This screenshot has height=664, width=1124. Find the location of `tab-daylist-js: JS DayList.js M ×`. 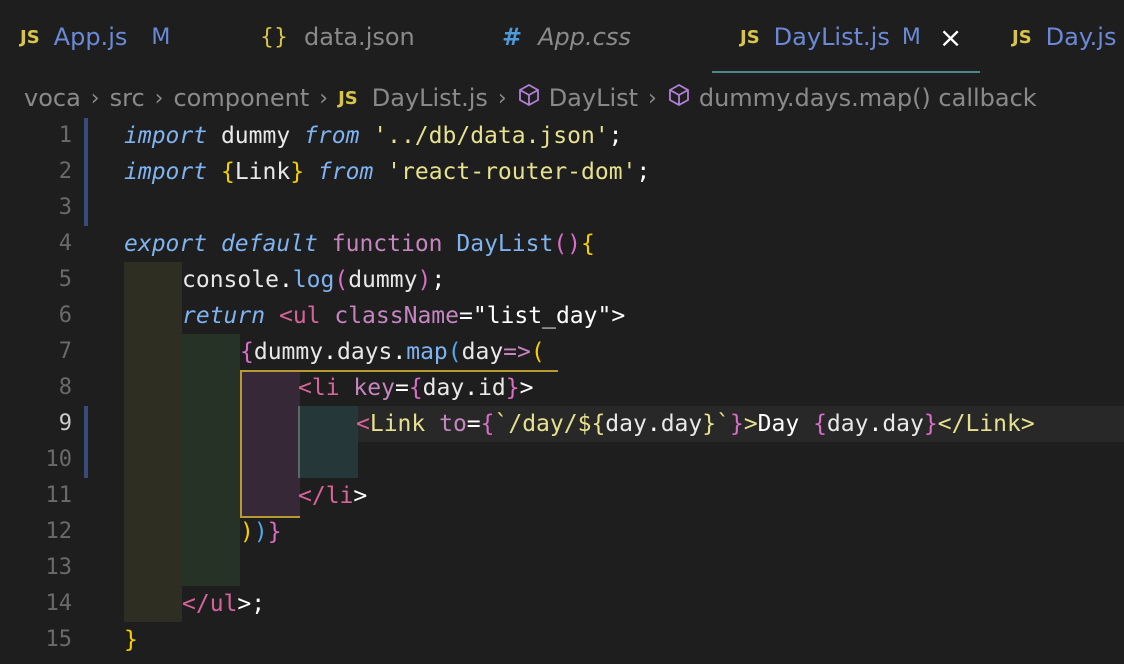

tab-daylist-js: JS DayList.js M × is located at coordinates (851, 37).